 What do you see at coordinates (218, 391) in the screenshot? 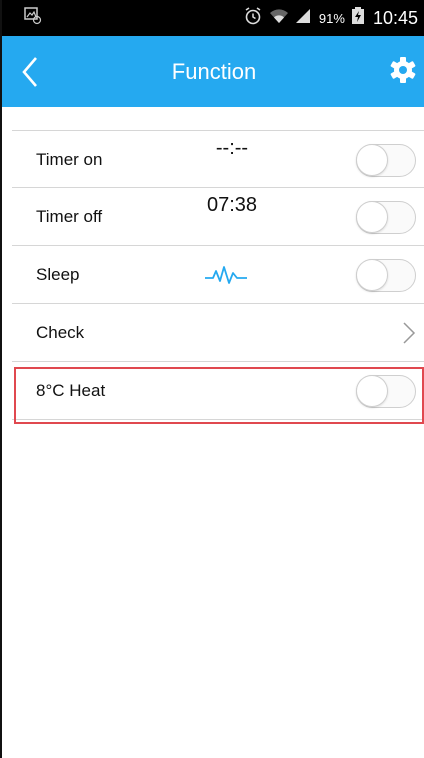
I see `heat-8c-row: 8°C Heat` at bounding box center [218, 391].